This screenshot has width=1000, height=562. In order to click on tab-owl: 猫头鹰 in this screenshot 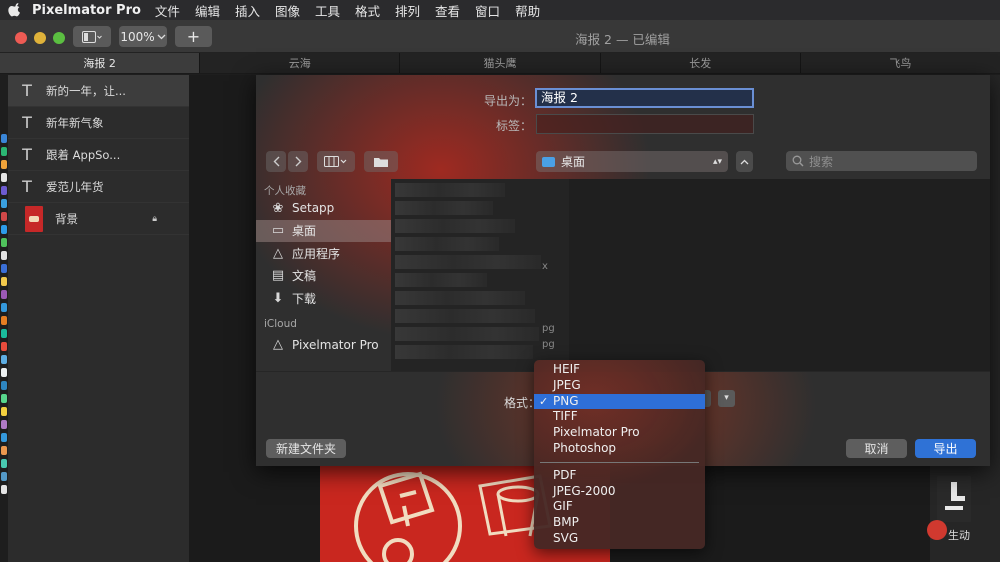, I will do `click(500, 63)`.